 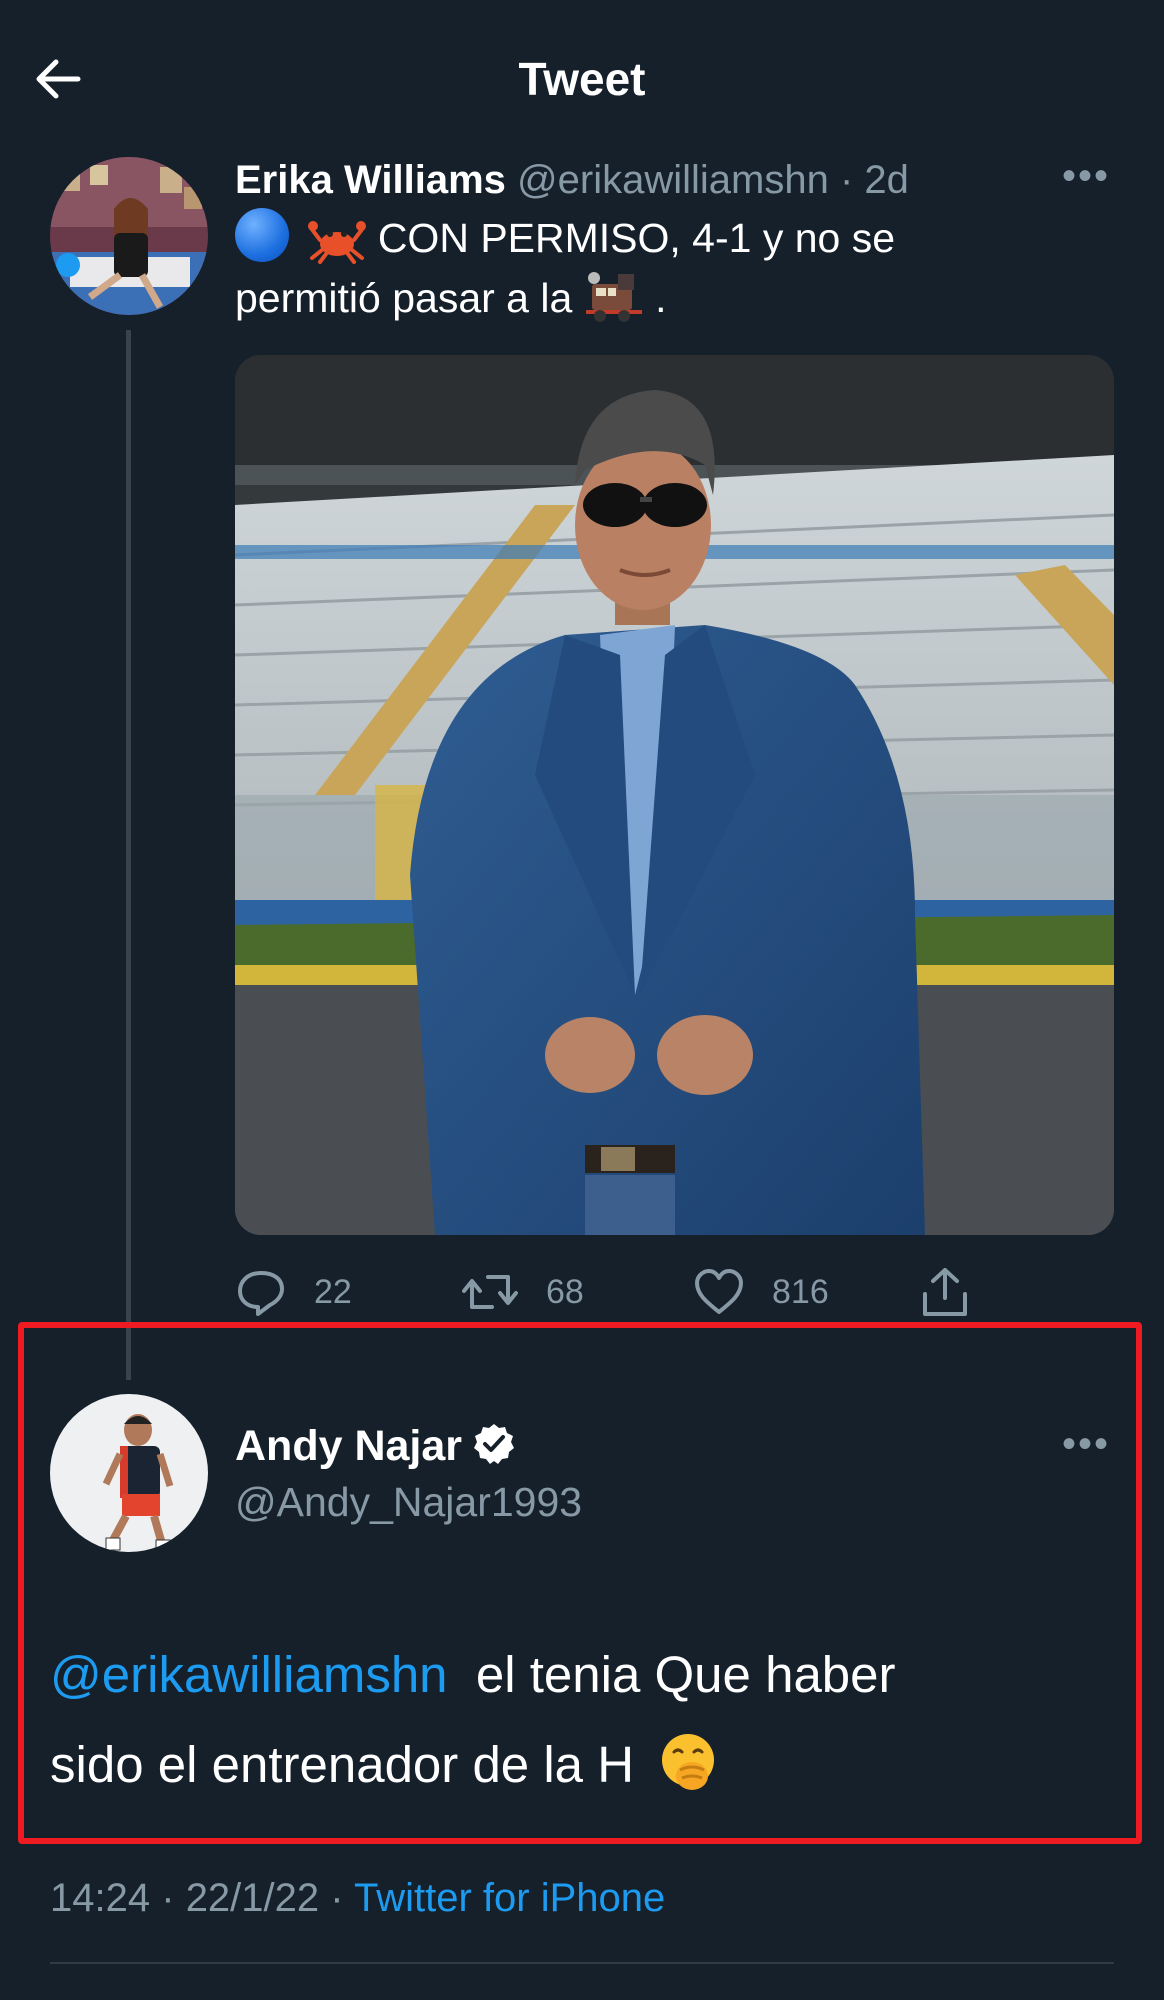 I want to click on reply-button: 22, so click(x=294, y=1292).